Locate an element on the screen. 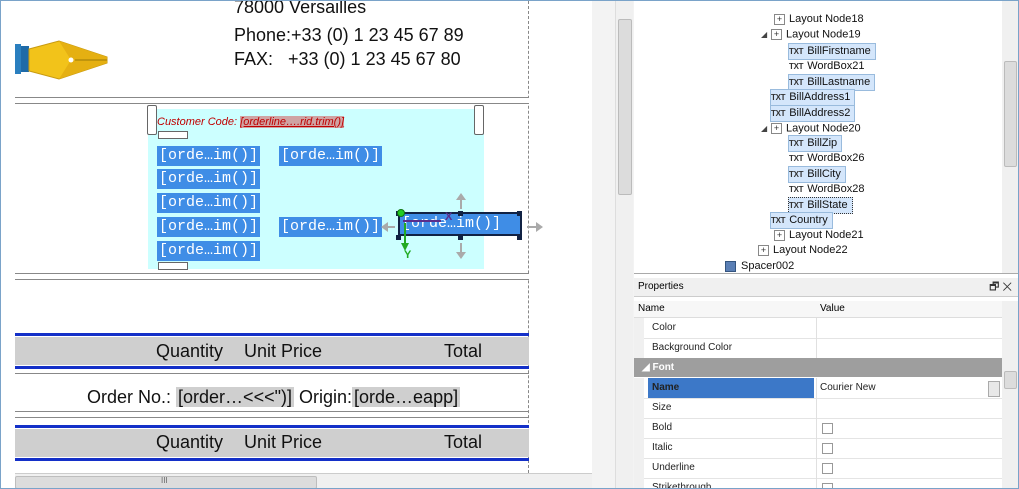 The image size is (1019, 489). address-line-city: 78000 Versailles is located at coordinates (300, 9).